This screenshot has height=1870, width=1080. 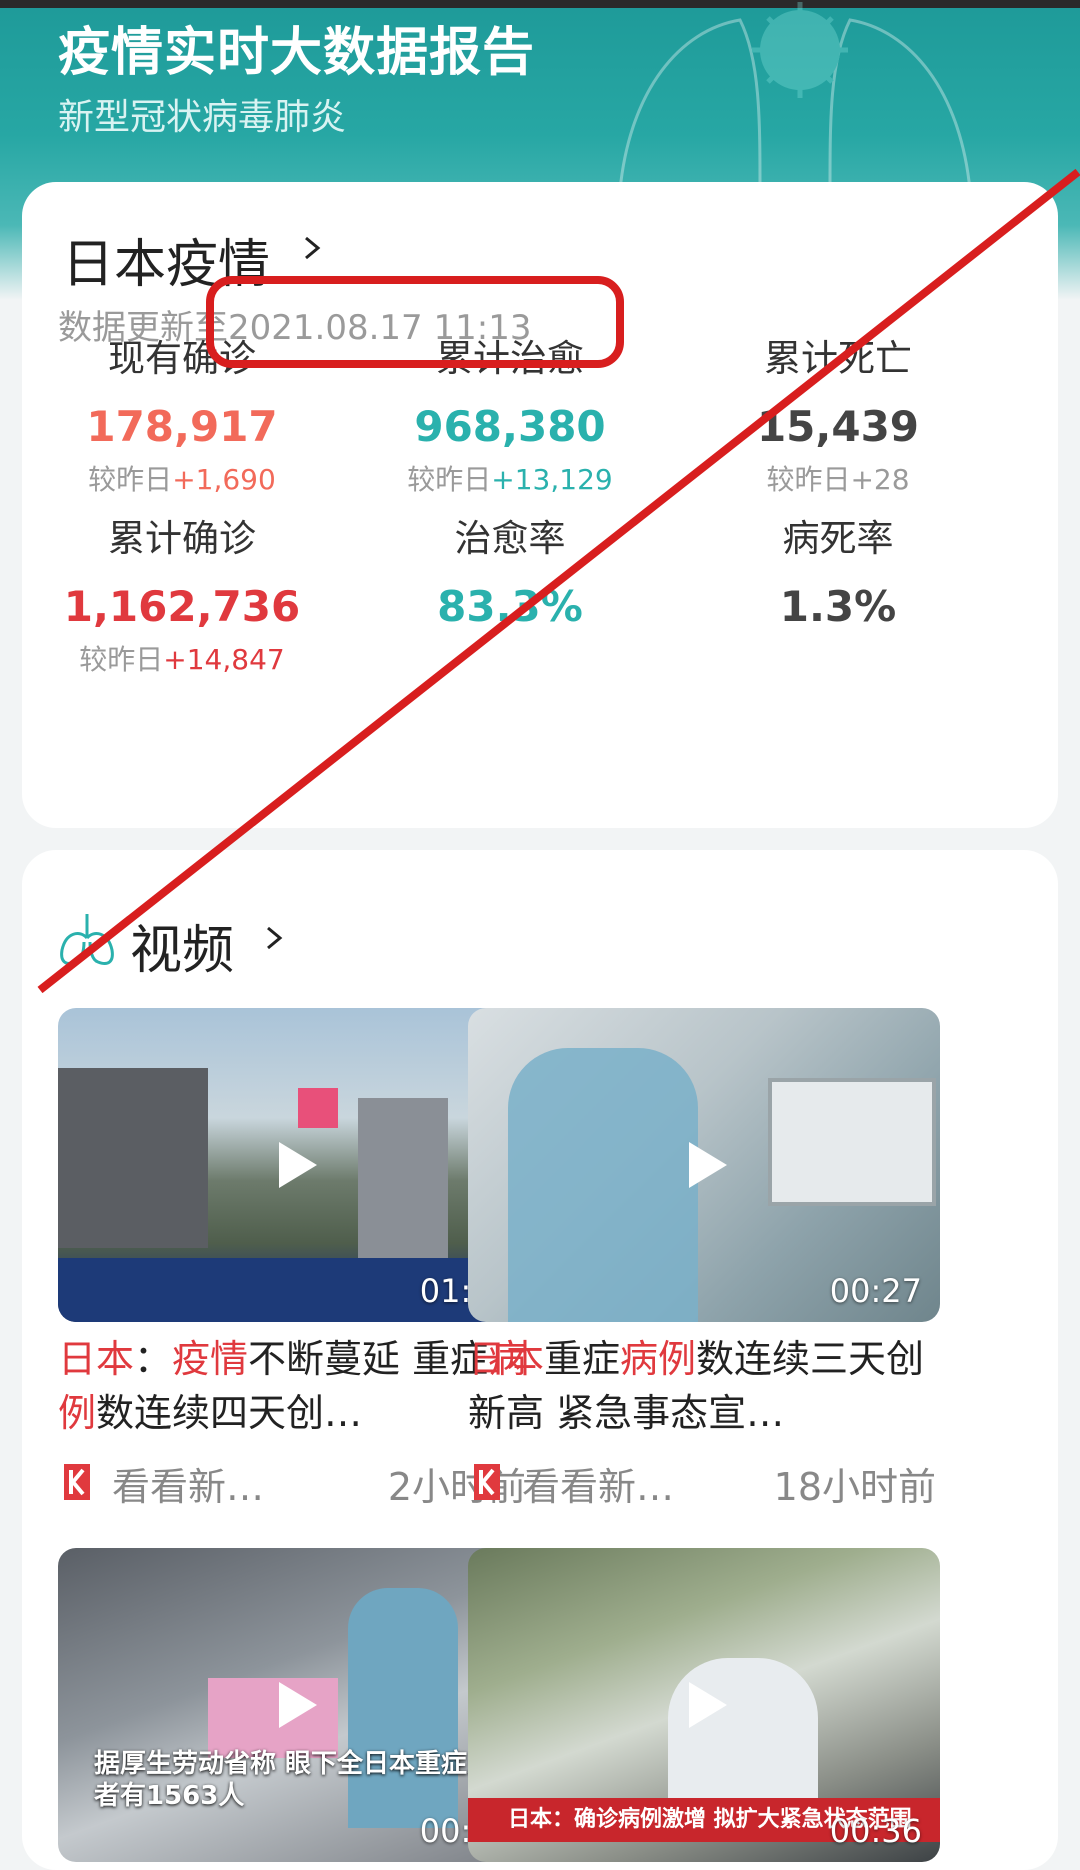 I want to click on stat-total-recovered: 累计治愈 968,380 较昨日+13,129, so click(x=510, y=416).